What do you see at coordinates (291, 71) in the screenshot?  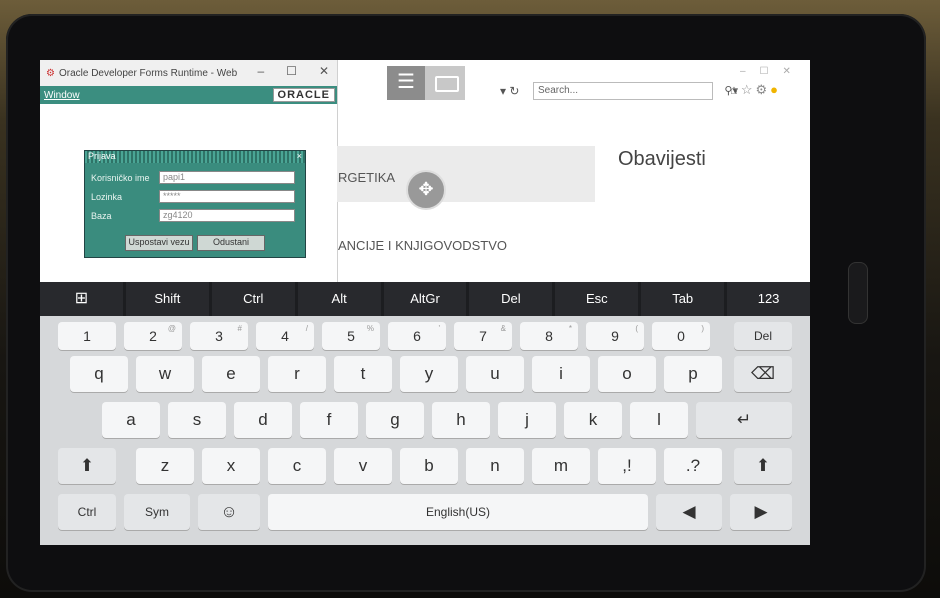 I see `maximize-icon: ☐` at bounding box center [291, 71].